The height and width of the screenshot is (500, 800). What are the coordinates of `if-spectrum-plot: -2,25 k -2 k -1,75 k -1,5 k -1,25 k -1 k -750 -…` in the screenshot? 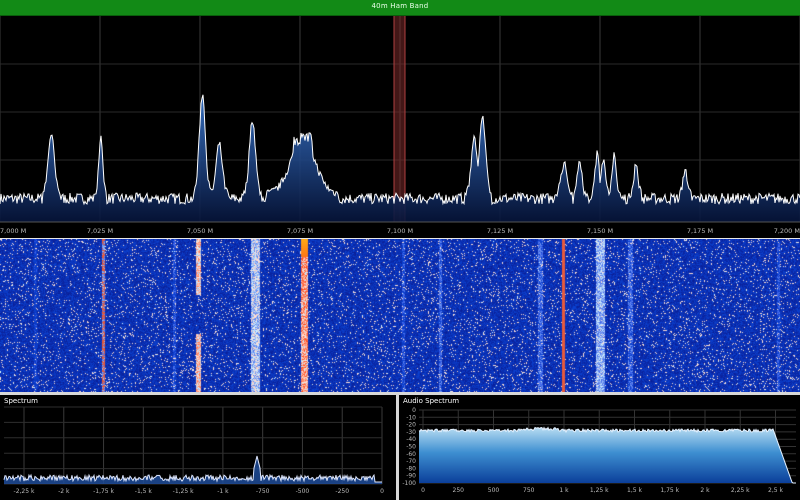 It's located at (198, 447).